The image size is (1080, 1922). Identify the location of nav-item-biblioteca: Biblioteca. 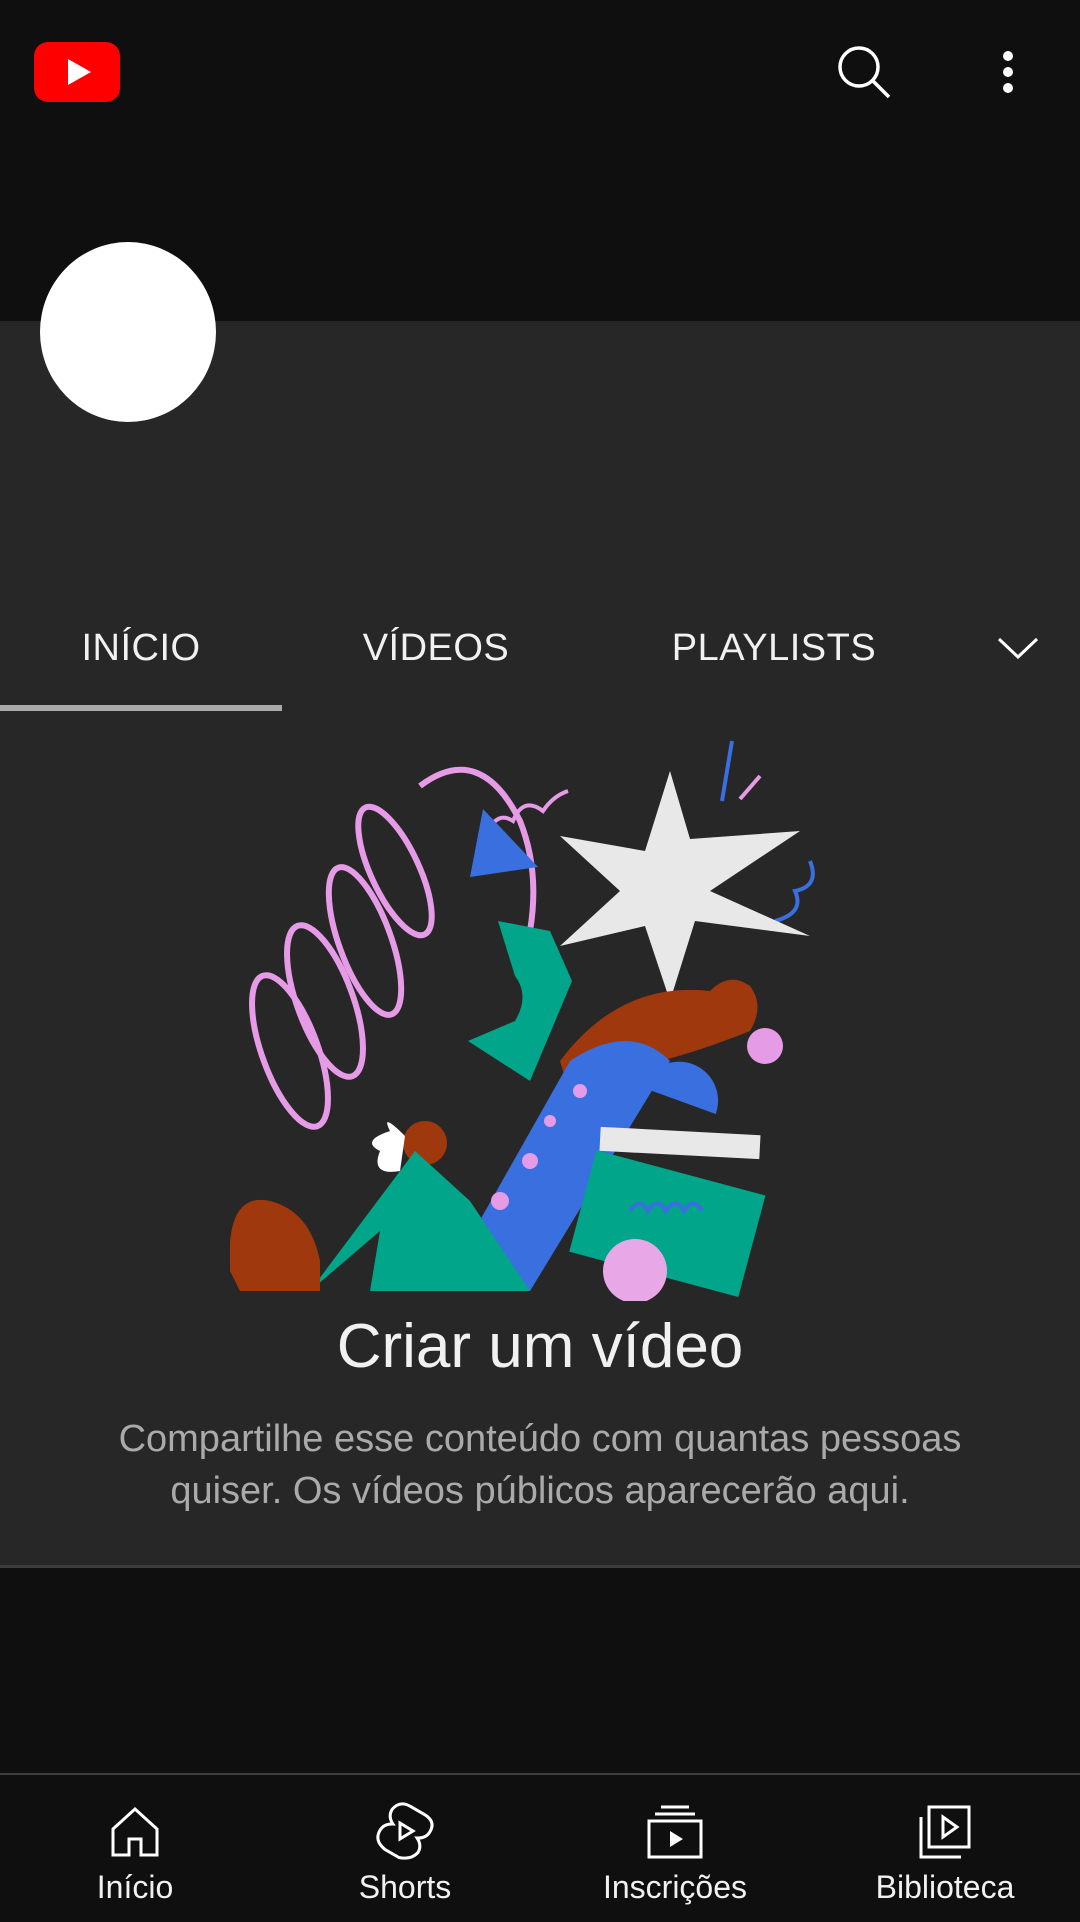
(945, 1848).